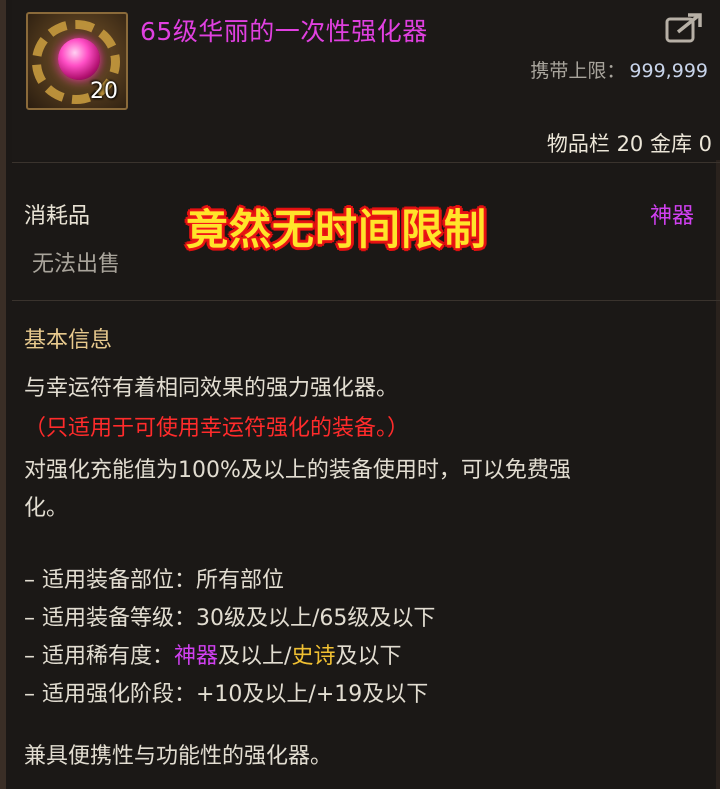  I want to click on item-title: 65级华丽的一次性强化器, so click(284, 31).